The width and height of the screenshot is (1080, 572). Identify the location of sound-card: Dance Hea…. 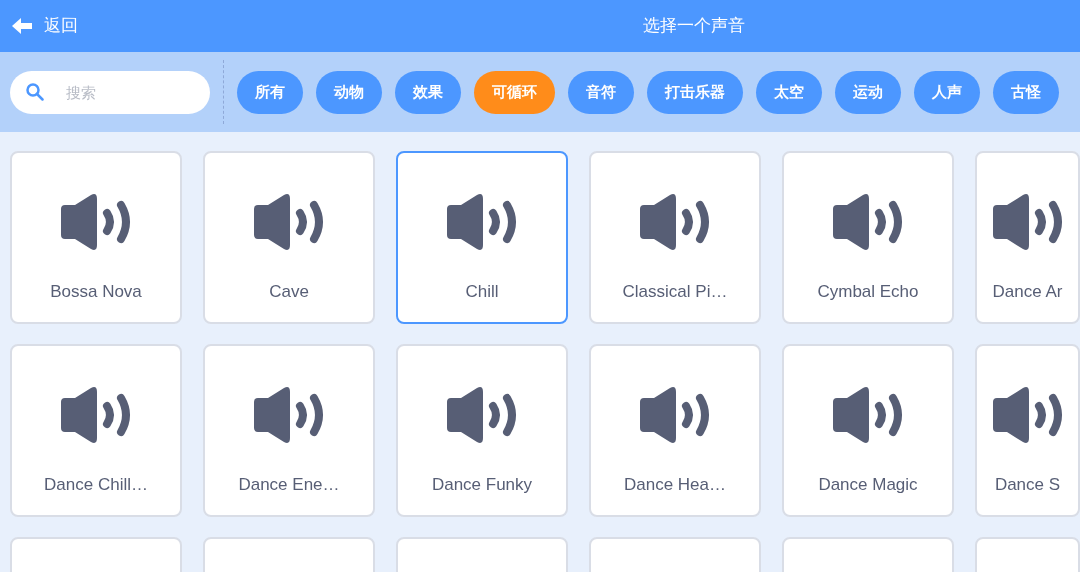
(675, 430).